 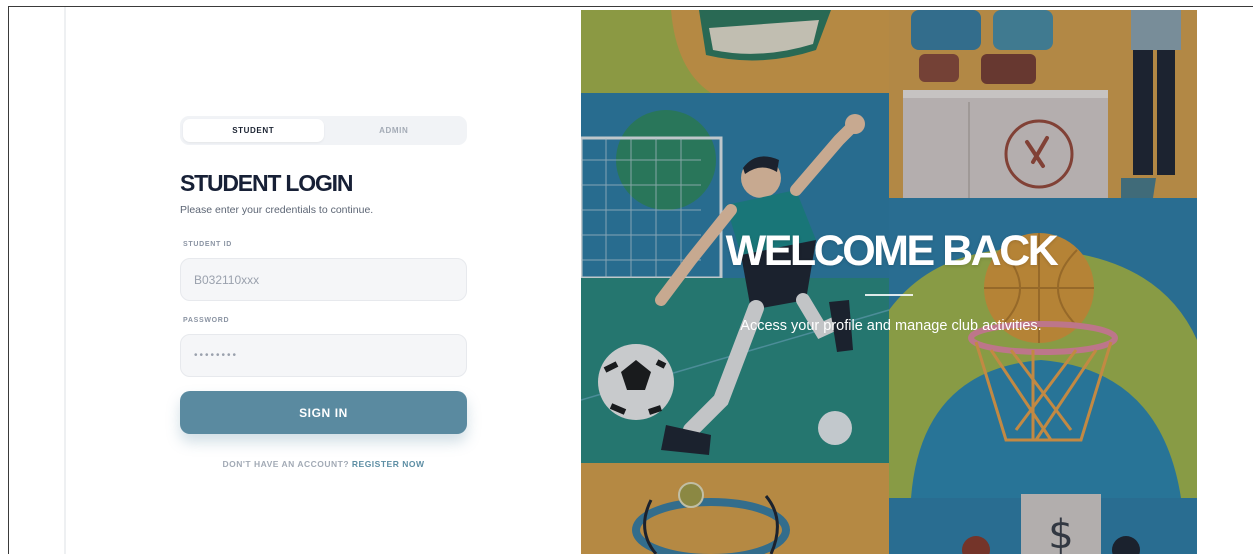 What do you see at coordinates (388, 464) in the screenshot?
I see `register-now-link: REGISTER NOW` at bounding box center [388, 464].